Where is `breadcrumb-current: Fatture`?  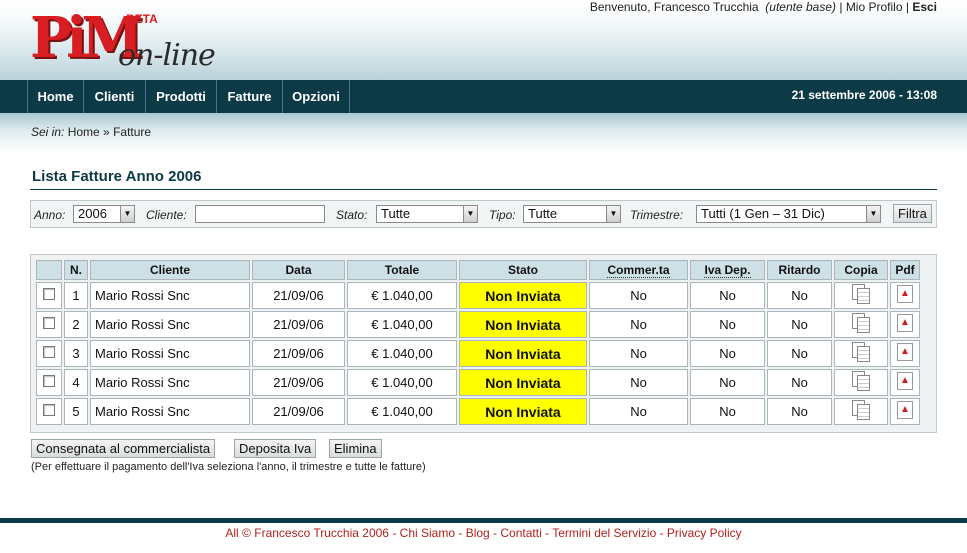 breadcrumb-current: Fatture is located at coordinates (132, 132).